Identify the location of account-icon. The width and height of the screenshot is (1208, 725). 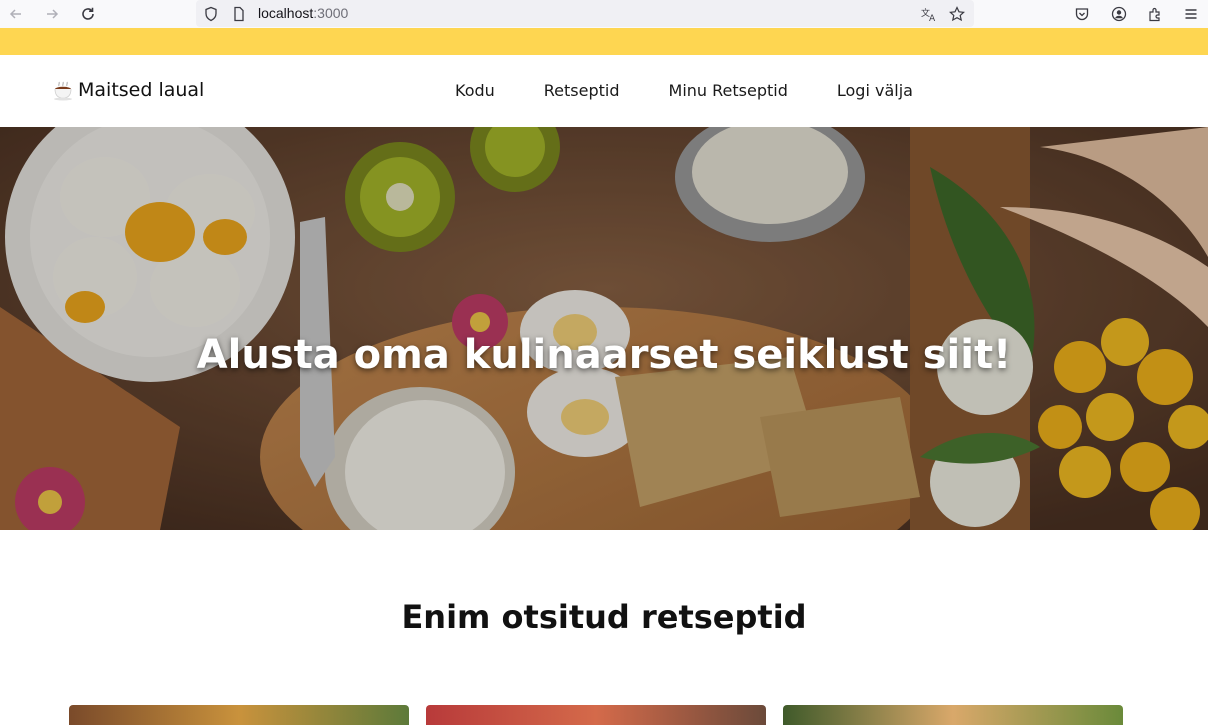
(1119, 14).